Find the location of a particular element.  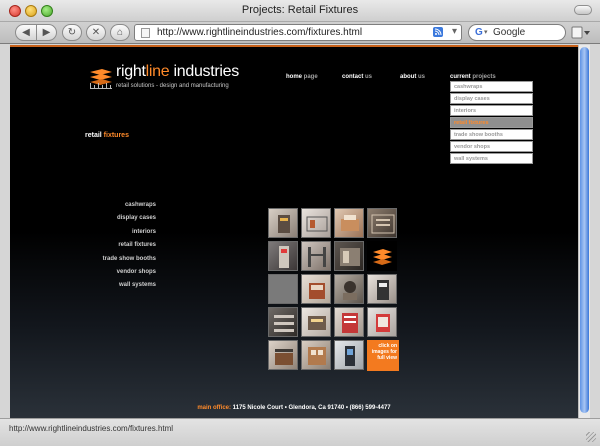

dropdown-item-retail-fixtures: retail fixtures is located at coordinates (491, 122).